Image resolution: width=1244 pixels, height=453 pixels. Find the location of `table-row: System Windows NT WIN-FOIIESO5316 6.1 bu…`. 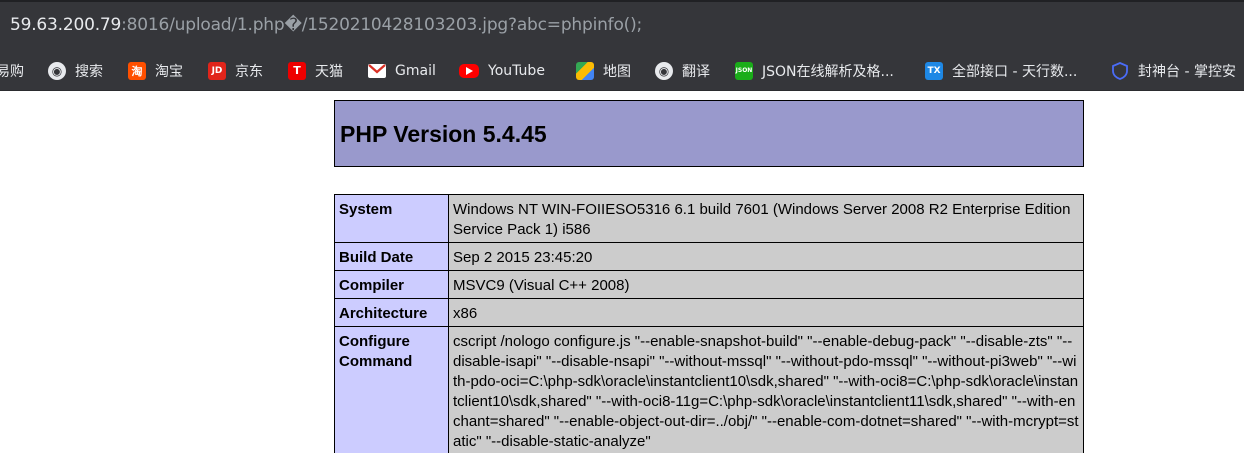

table-row: System Windows NT WIN-FOIIESO5316 6.1 bu… is located at coordinates (709, 218).